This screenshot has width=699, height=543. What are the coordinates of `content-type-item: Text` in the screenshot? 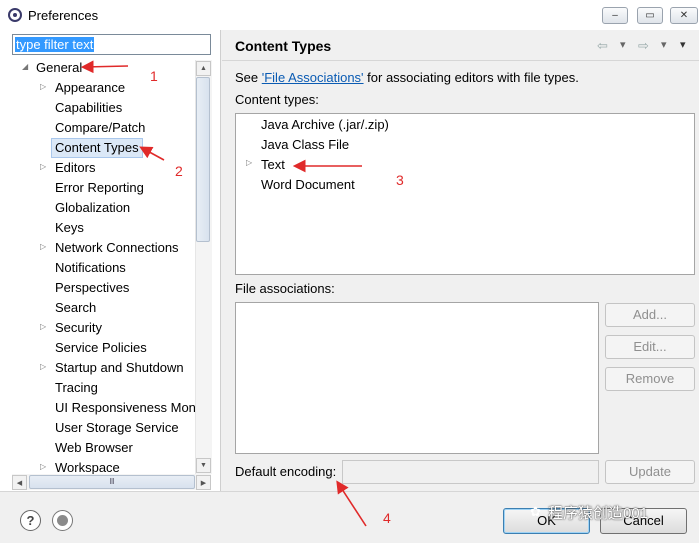 It's located at (273, 165).